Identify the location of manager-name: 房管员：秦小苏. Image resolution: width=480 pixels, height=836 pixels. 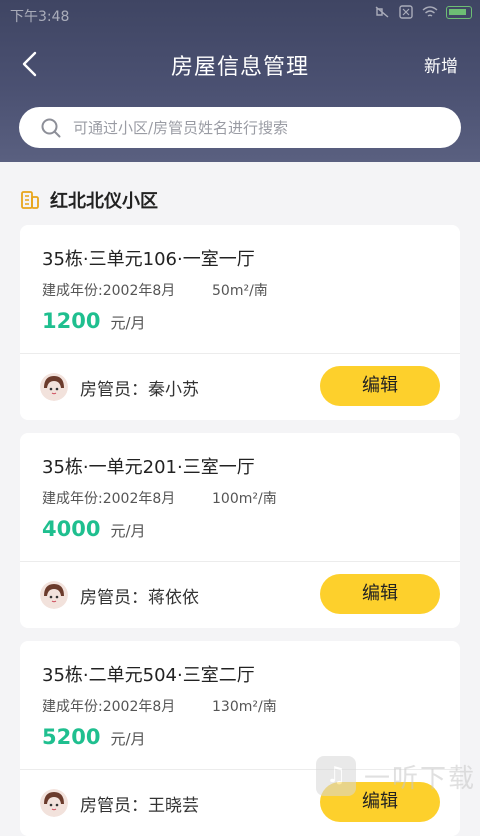
(139, 389).